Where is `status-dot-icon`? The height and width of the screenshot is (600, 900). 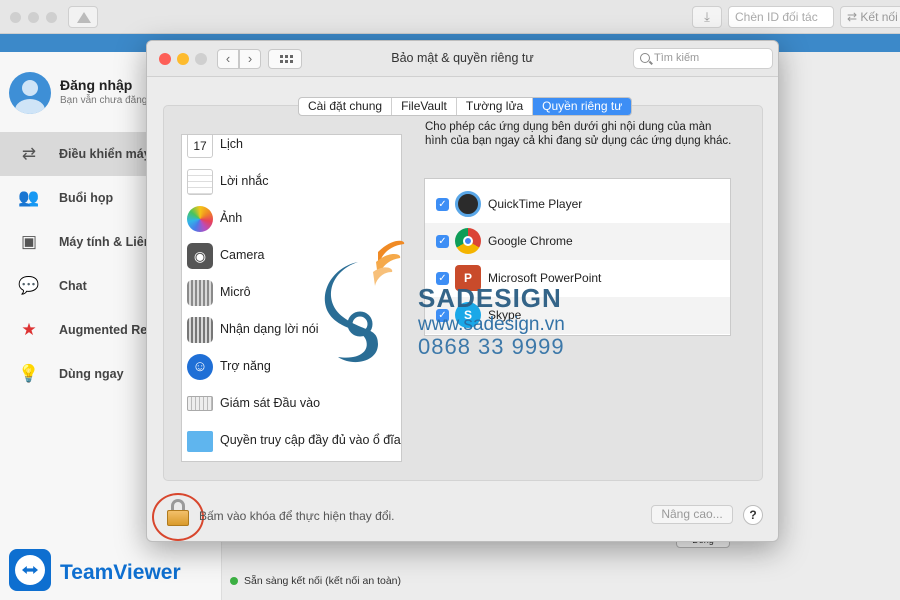
status-dot-icon is located at coordinates (234, 581).